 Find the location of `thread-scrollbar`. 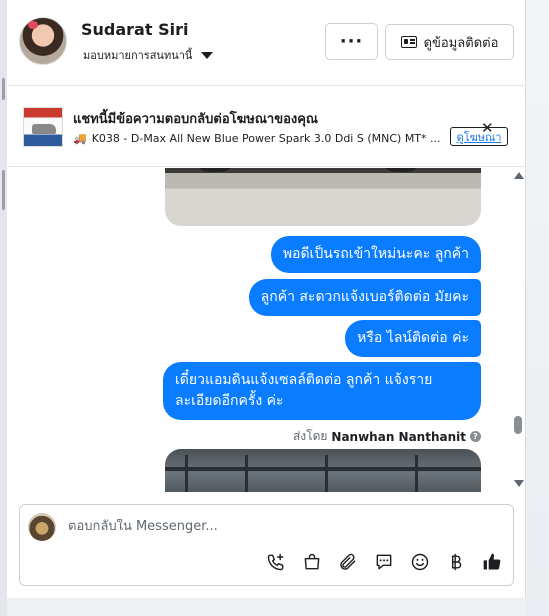

thread-scrollbar is located at coordinates (518, 331).